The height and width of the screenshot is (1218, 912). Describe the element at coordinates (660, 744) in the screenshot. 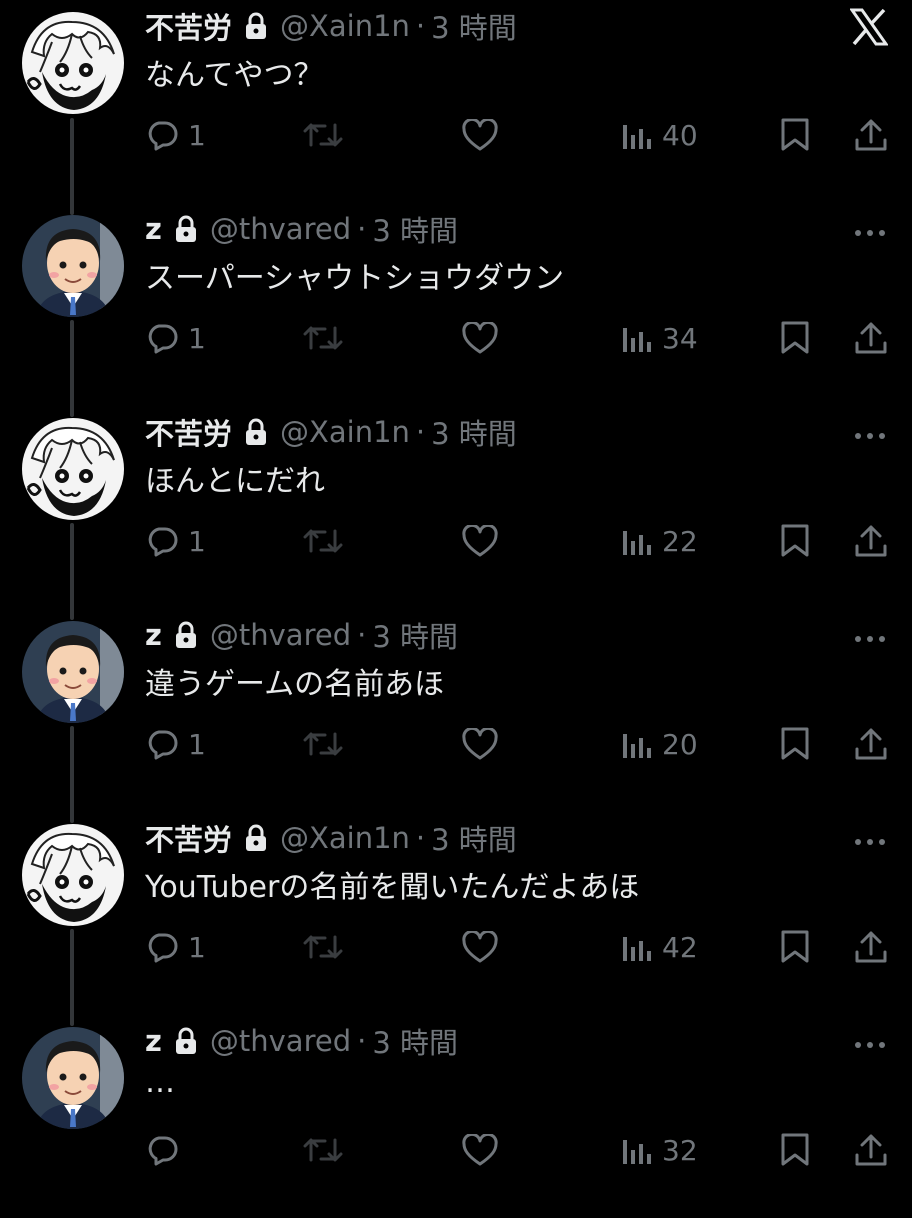

I see `views-button: 20` at that location.